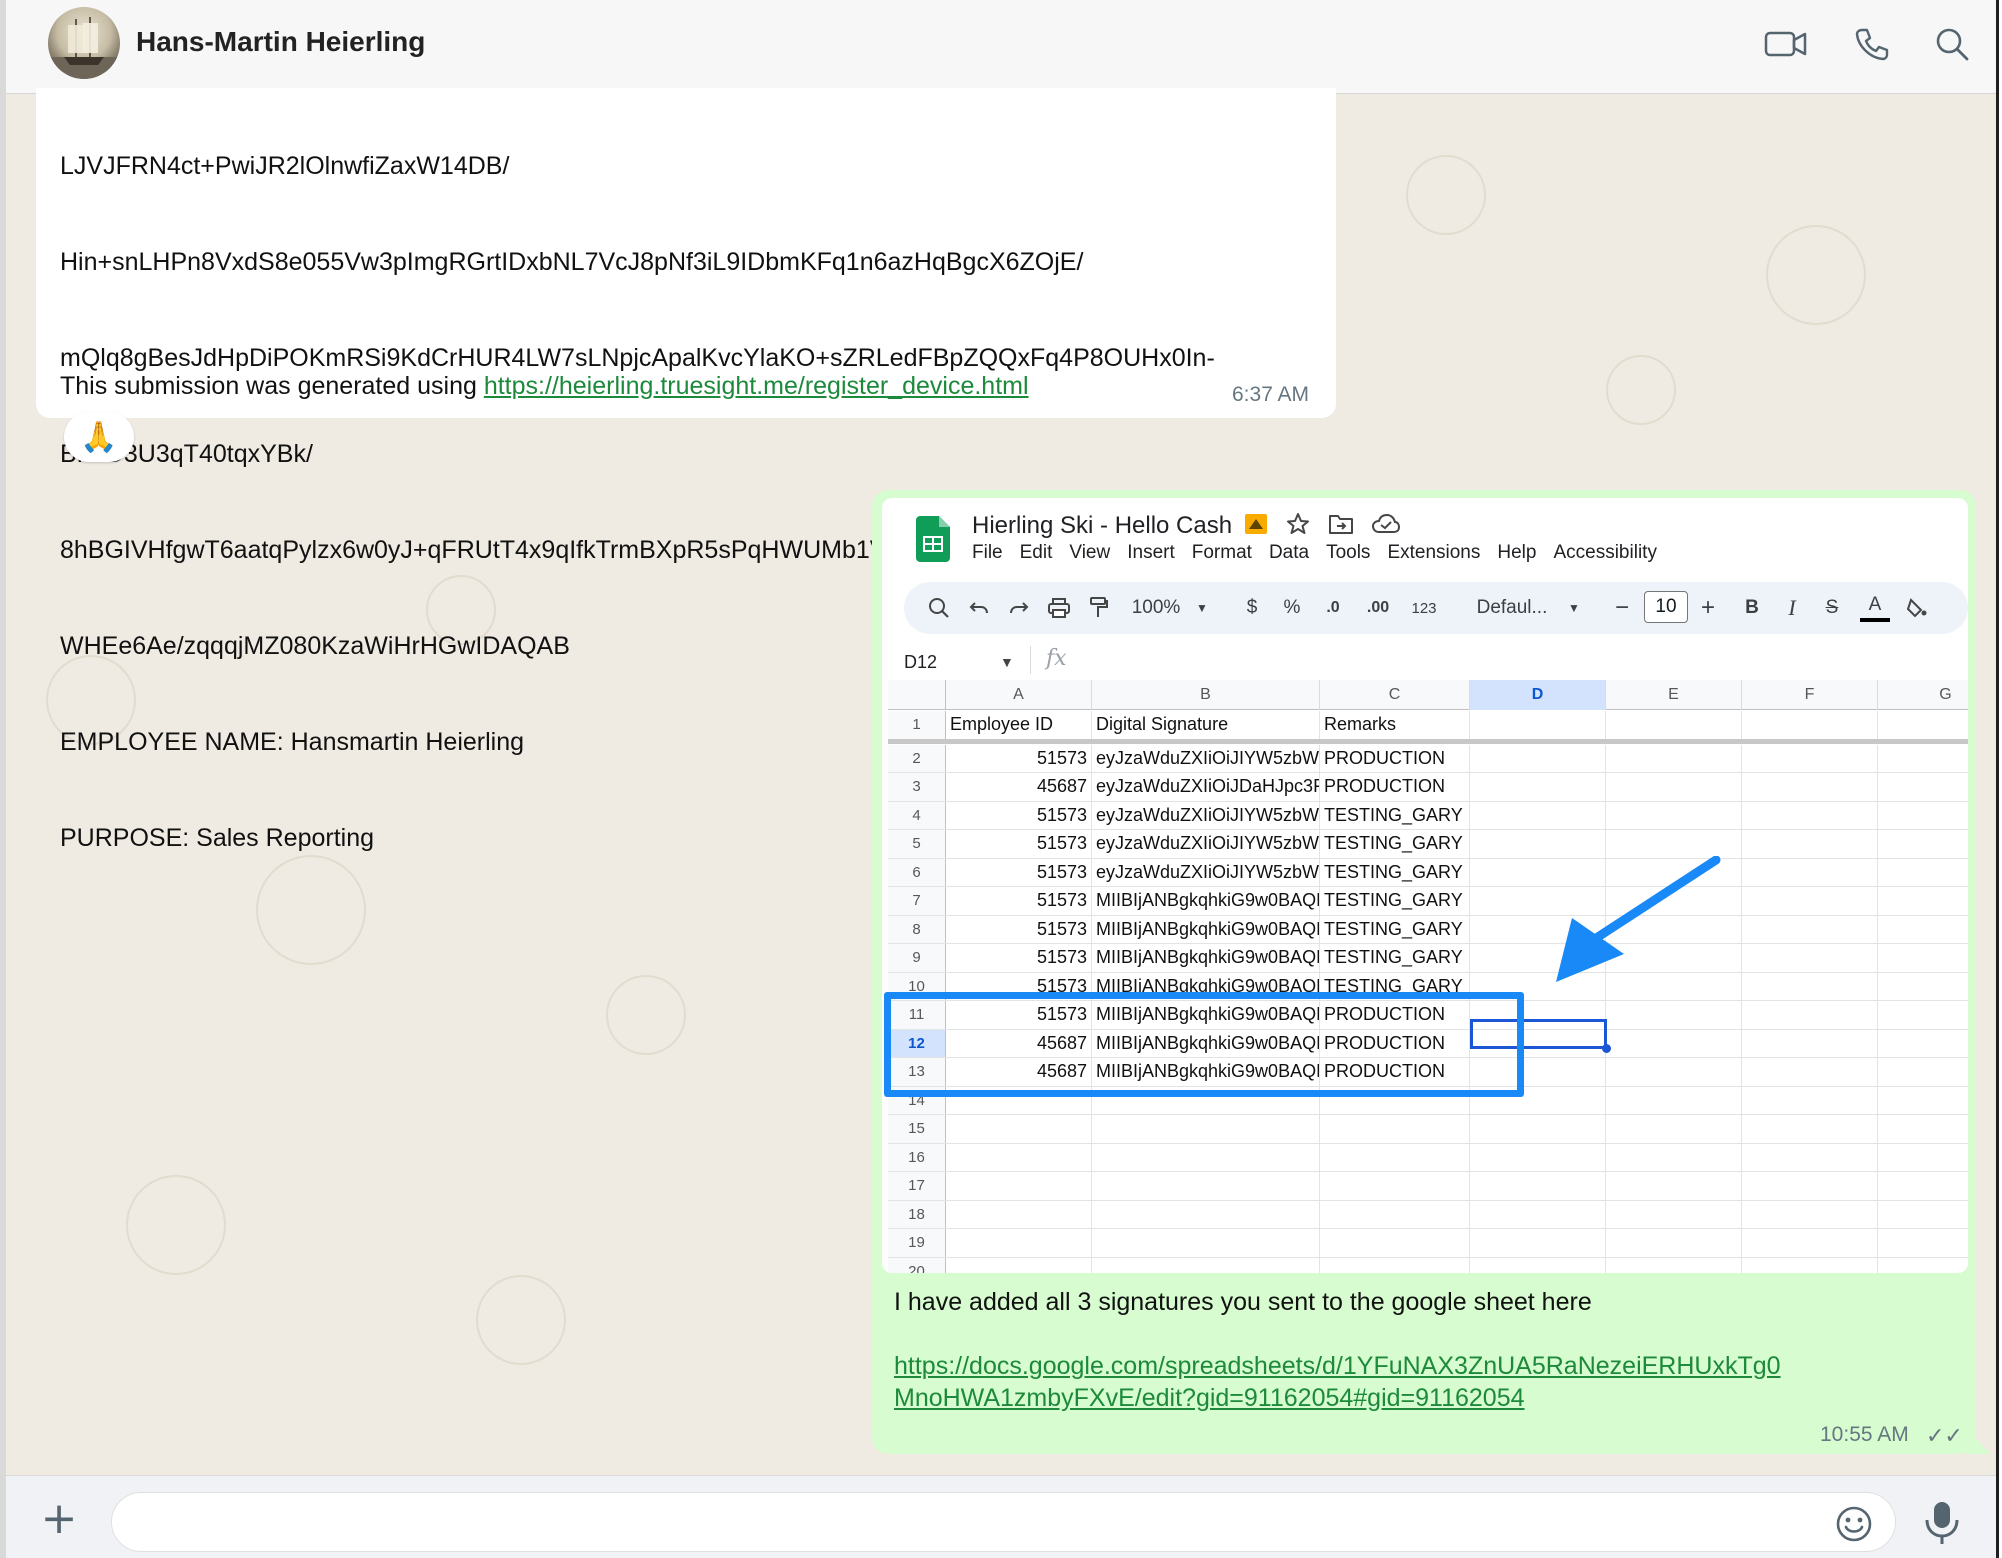 The height and width of the screenshot is (1558, 2002). What do you see at coordinates (1019, 787) in the screenshot?
I see `table-cell: 45687` at bounding box center [1019, 787].